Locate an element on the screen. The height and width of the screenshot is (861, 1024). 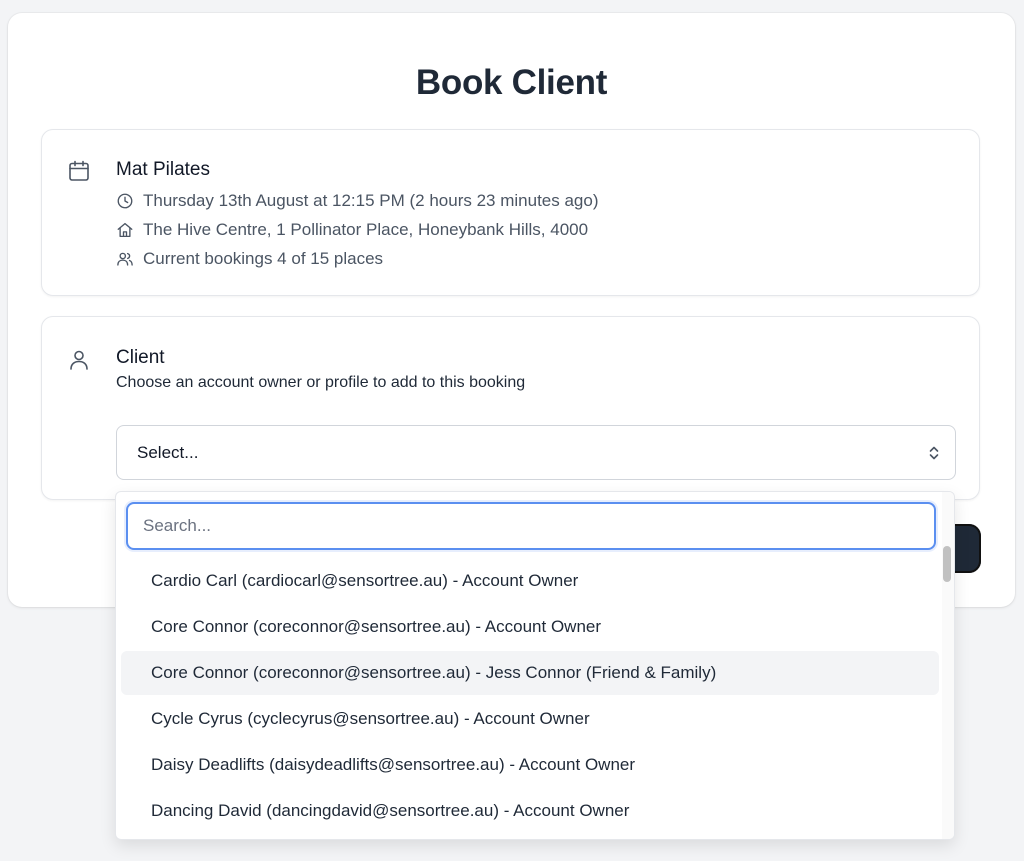
class-name: Mat Pilates is located at coordinates (163, 169).